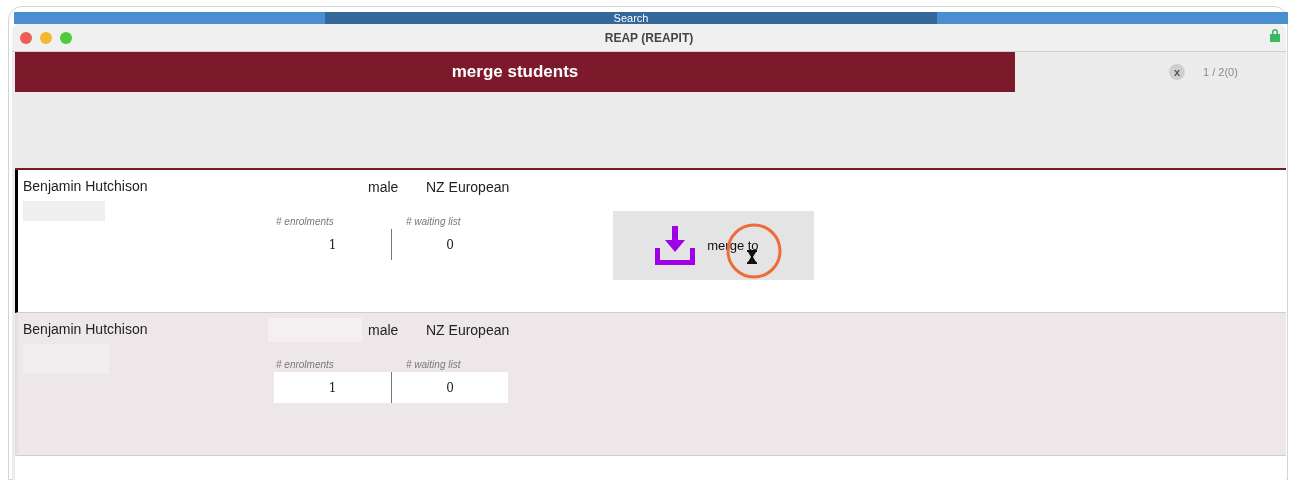 The width and height of the screenshot is (1294, 480). Describe the element at coordinates (46, 37) in the screenshot. I see `minimize-window-icon` at that location.